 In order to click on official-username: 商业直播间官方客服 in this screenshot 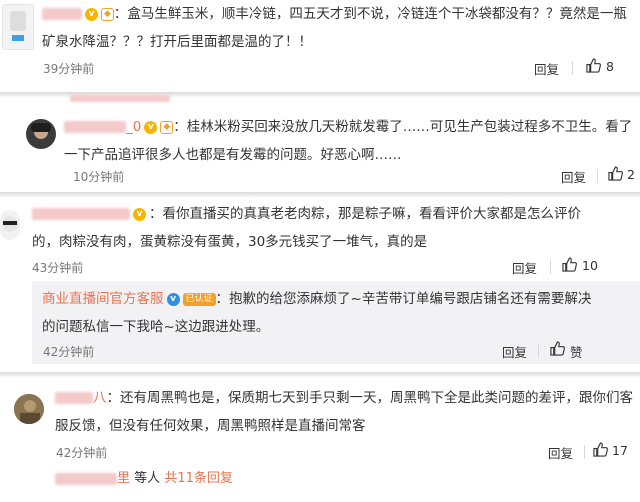, I will do `click(103, 299)`.